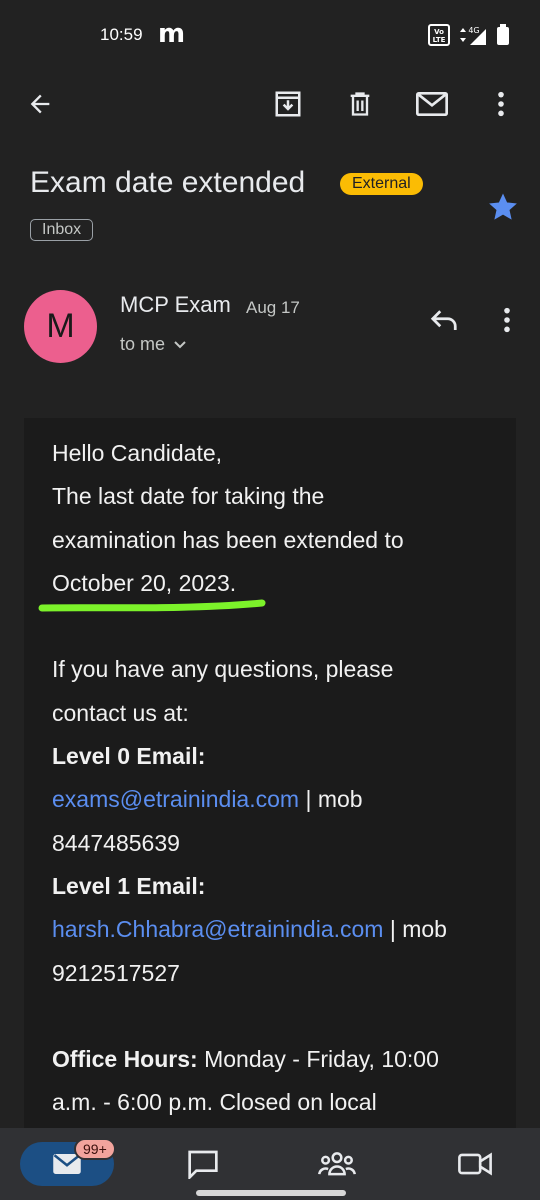 The height and width of the screenshot is (1200, 540). I want to click on body-line: examination has been extended to, so click(228, 539).